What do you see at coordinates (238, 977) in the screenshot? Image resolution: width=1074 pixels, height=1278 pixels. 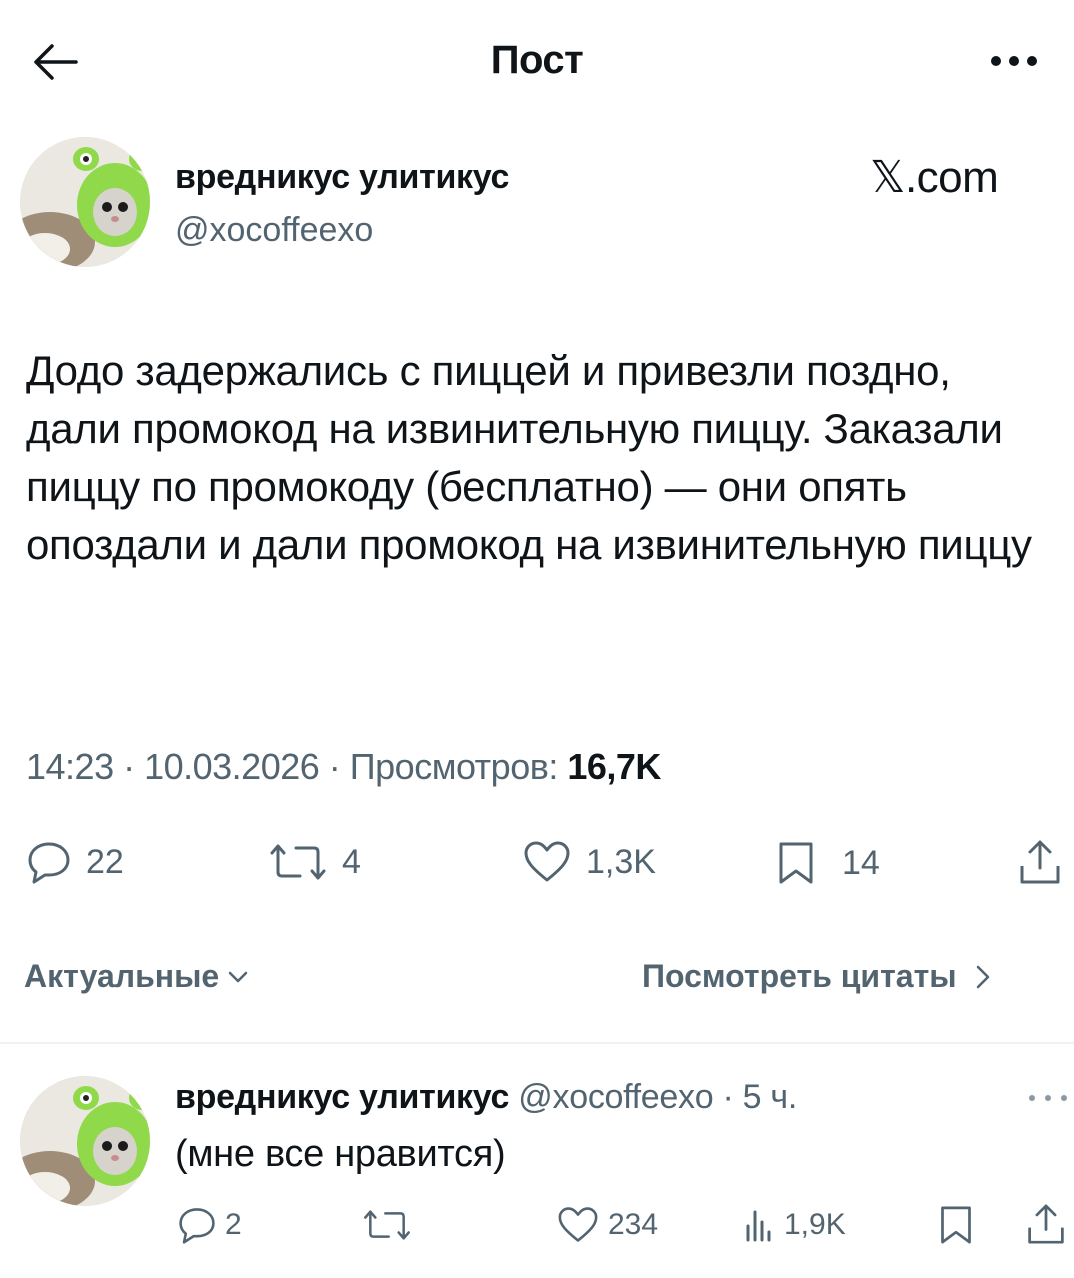 I see `chevron-down-icon` at bounding box center [238, 977].